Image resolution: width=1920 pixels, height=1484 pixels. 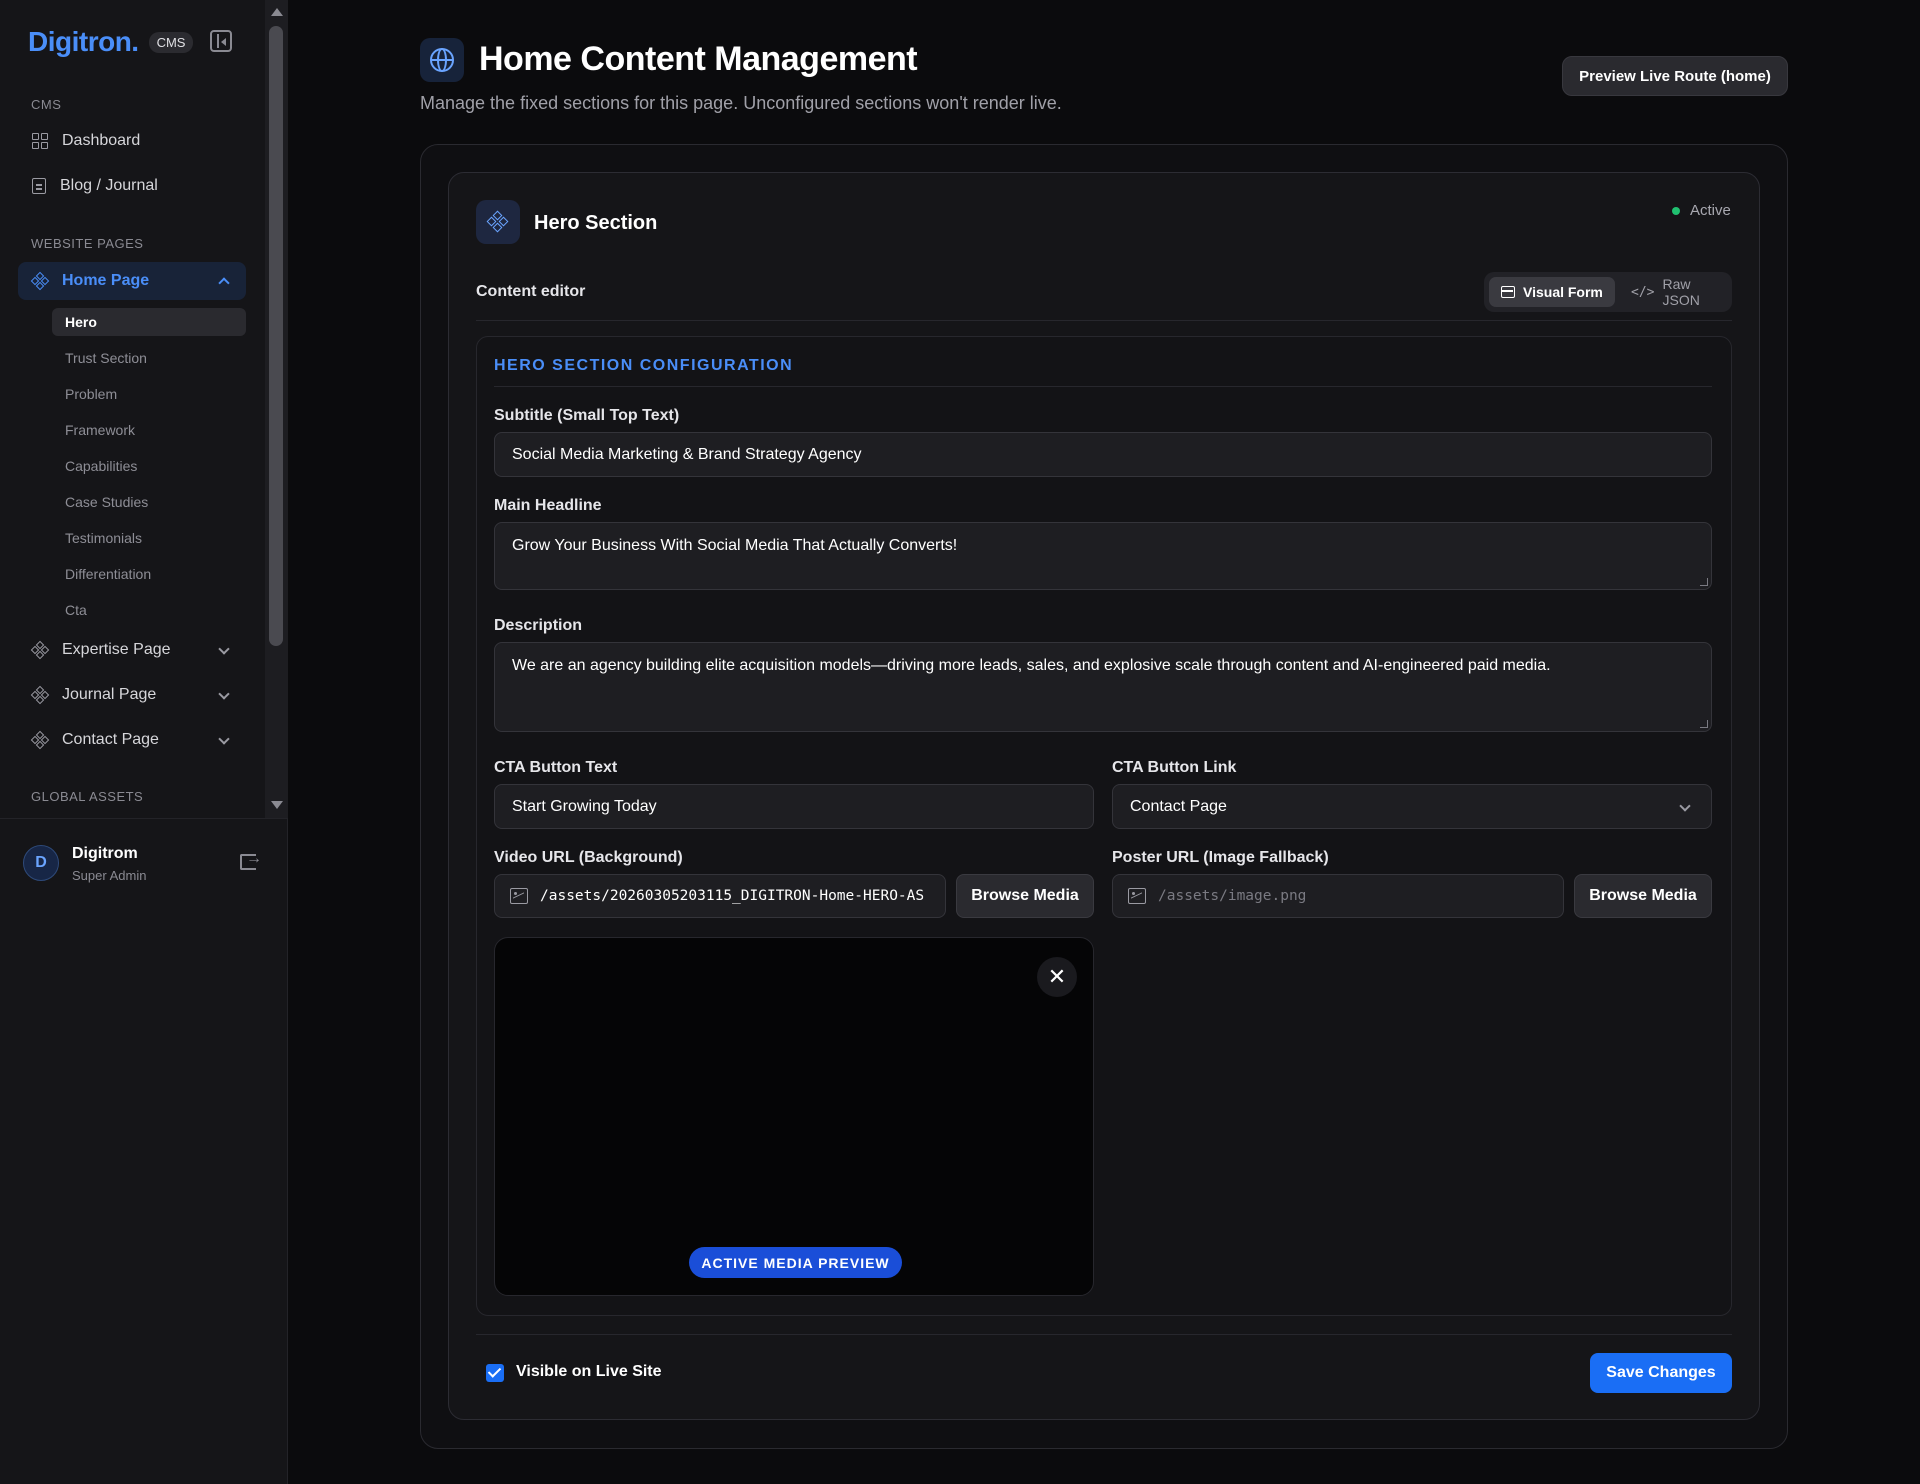 I want to click on brand-logo: Digitron., so click(x=83, y=41).